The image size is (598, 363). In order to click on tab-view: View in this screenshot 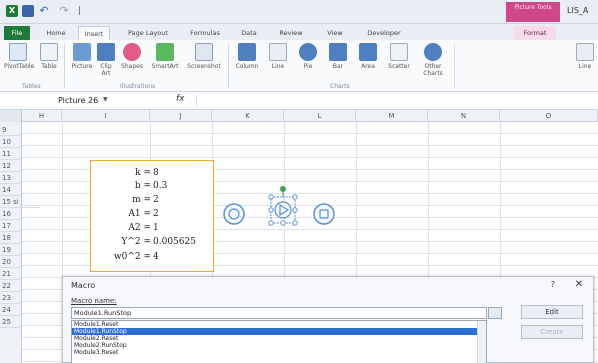, I will do `click(335, 33)`.